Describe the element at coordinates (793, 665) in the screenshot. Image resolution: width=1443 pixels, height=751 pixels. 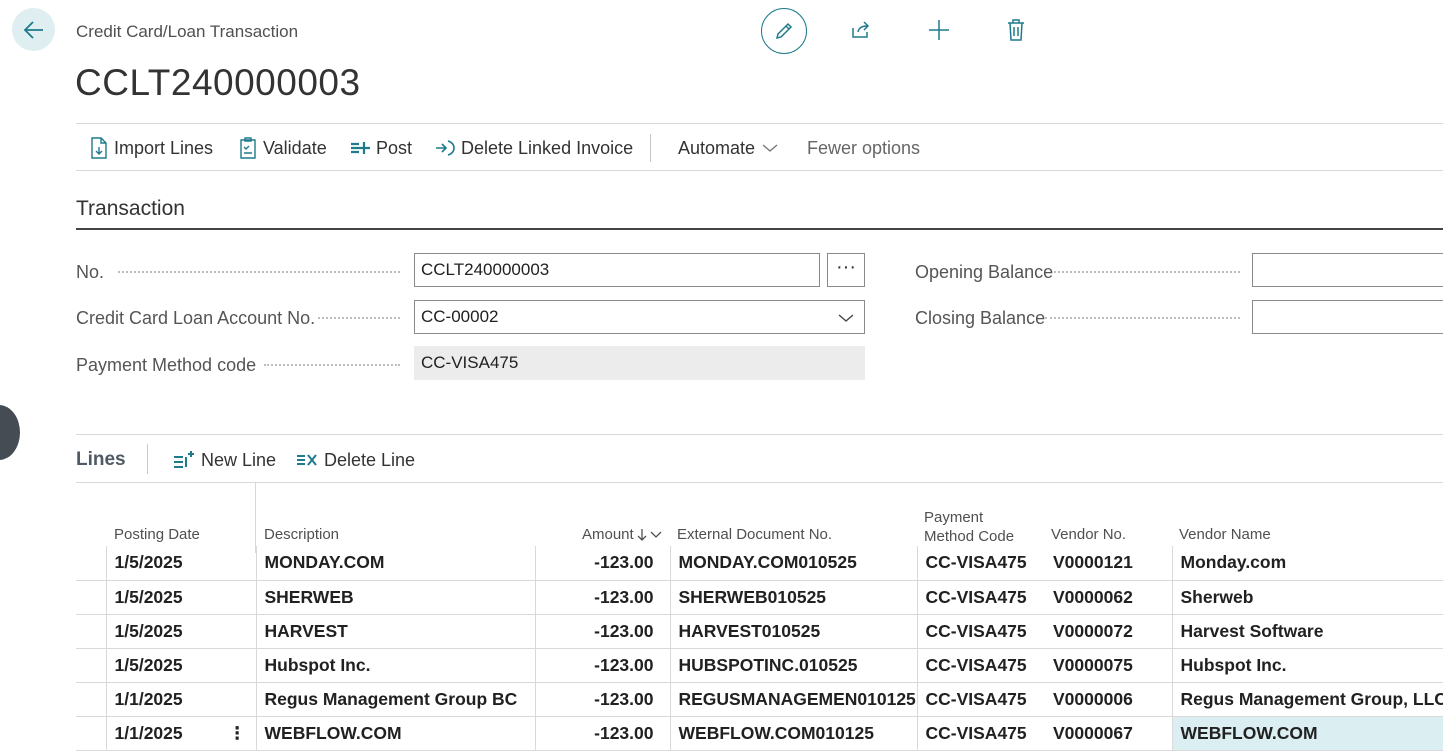
I see `external-doc-cell: HUBSPOTINC.010525` at that location.